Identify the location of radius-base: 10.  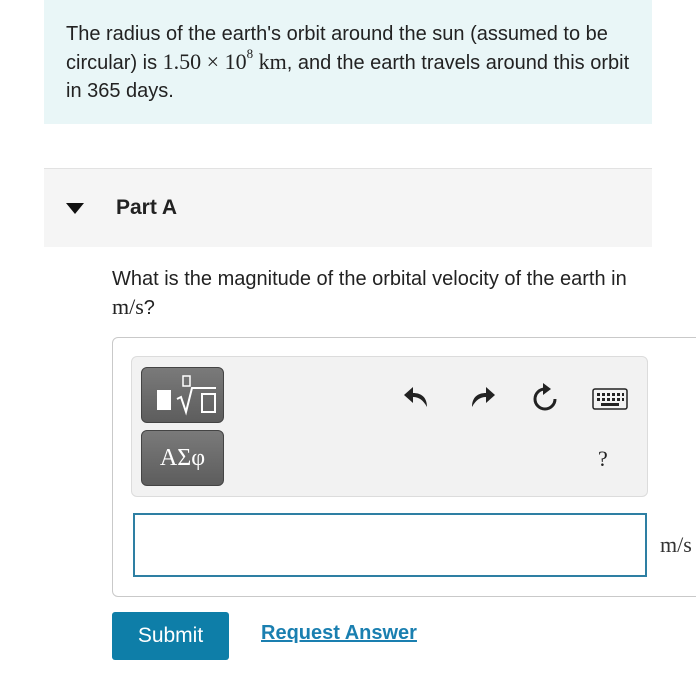
(235, 61).